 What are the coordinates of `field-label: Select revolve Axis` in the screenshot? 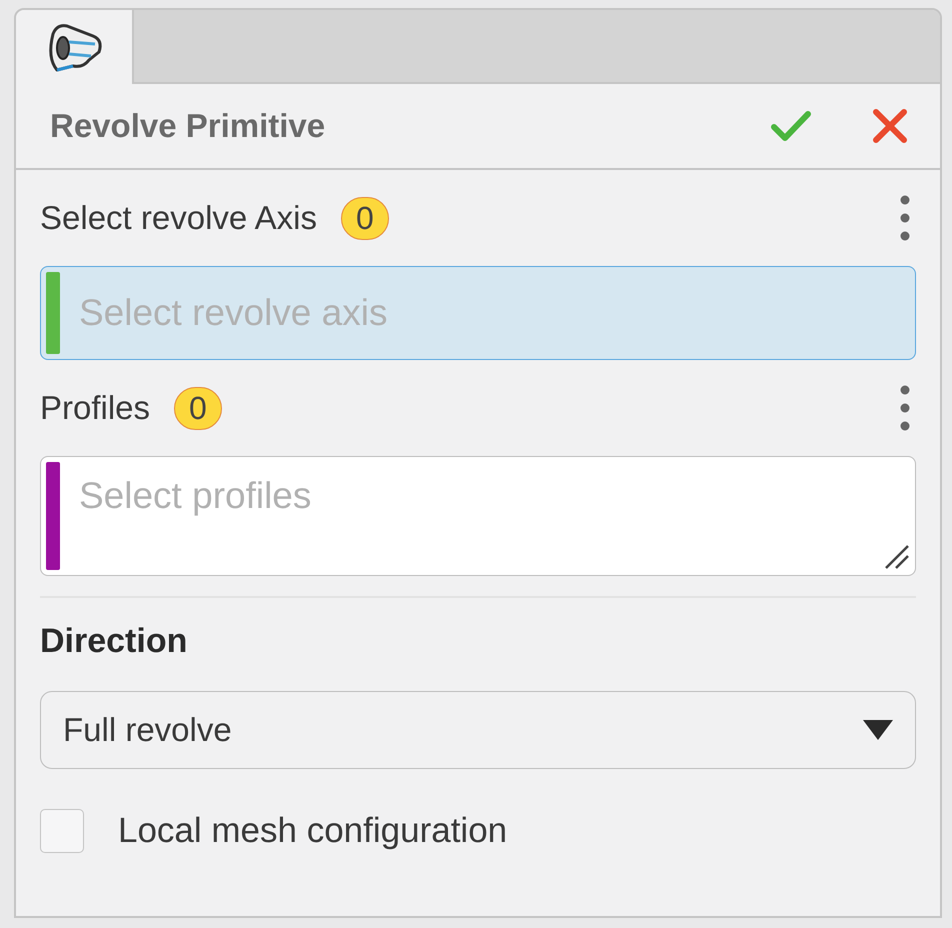 It's located at (178, 218).